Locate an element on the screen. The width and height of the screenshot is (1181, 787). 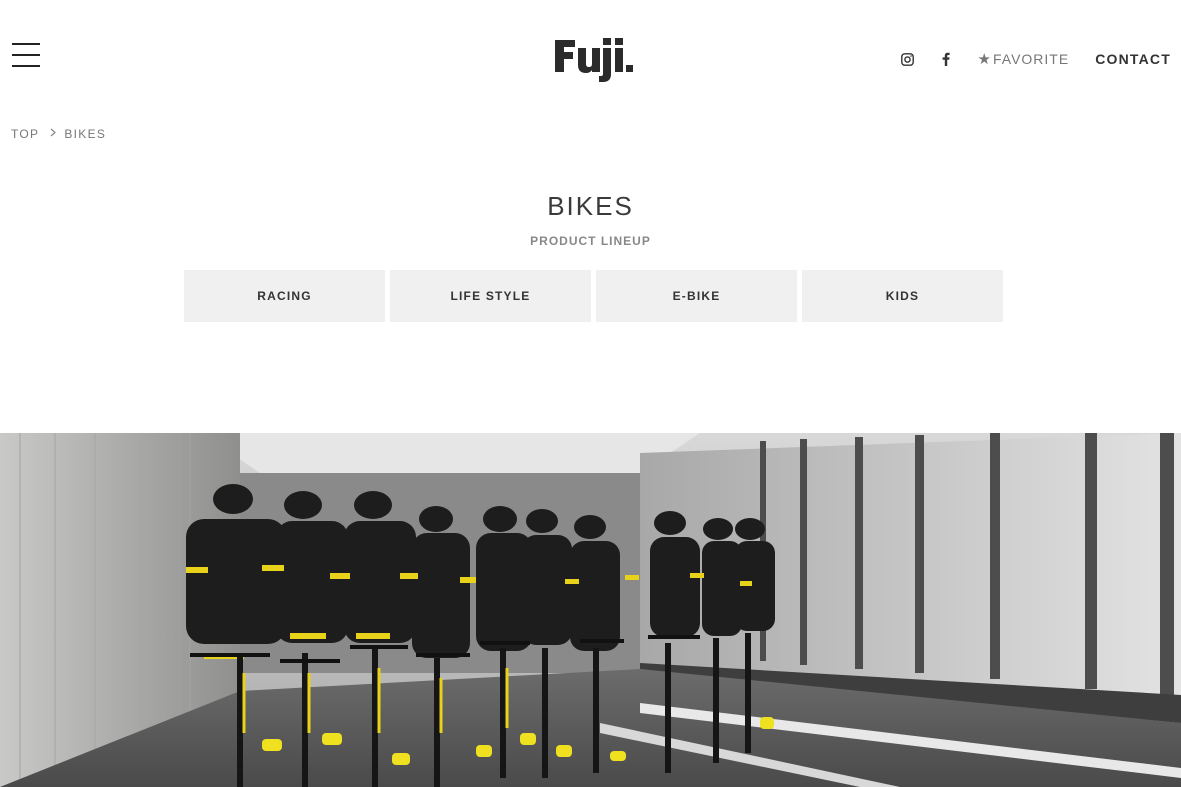
favorite-link: ★ FAVORITE is located at coordinates (1024, 59).